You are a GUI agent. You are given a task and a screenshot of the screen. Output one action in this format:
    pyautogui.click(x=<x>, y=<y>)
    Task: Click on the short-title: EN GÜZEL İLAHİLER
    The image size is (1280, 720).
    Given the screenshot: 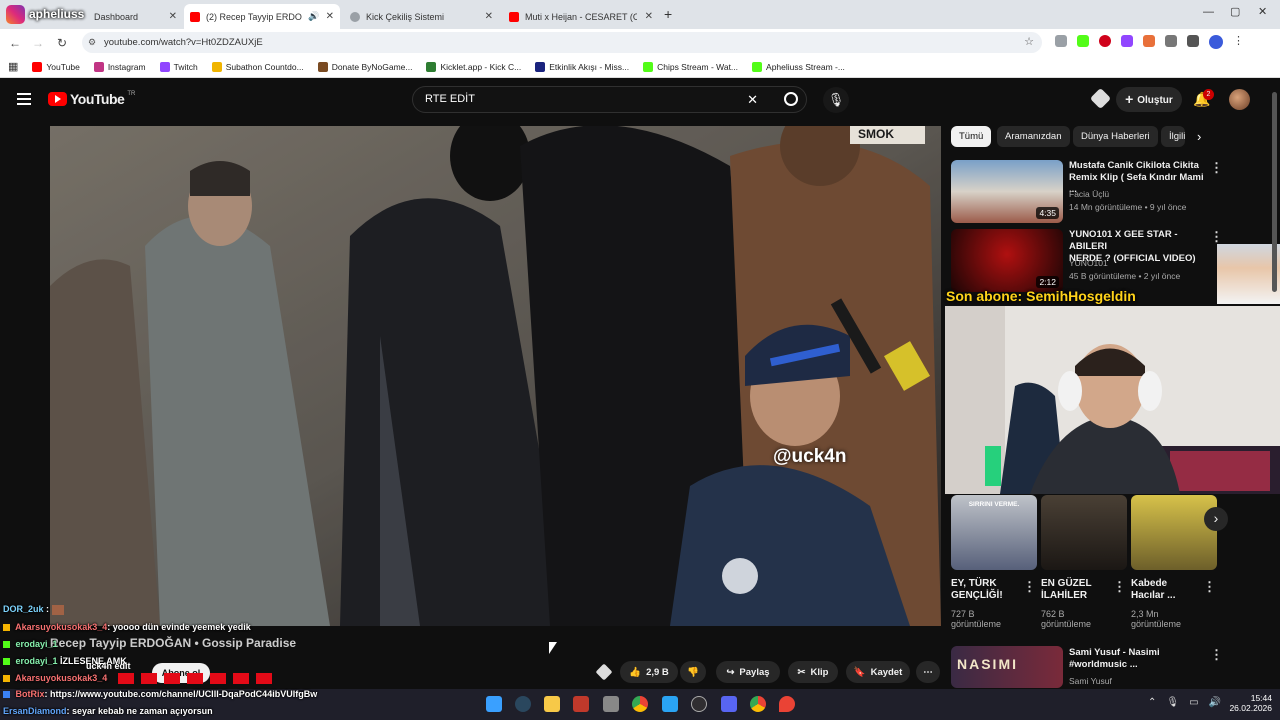 What is the action you would take?
    pyautogui.click(x=1076, y=590)
    